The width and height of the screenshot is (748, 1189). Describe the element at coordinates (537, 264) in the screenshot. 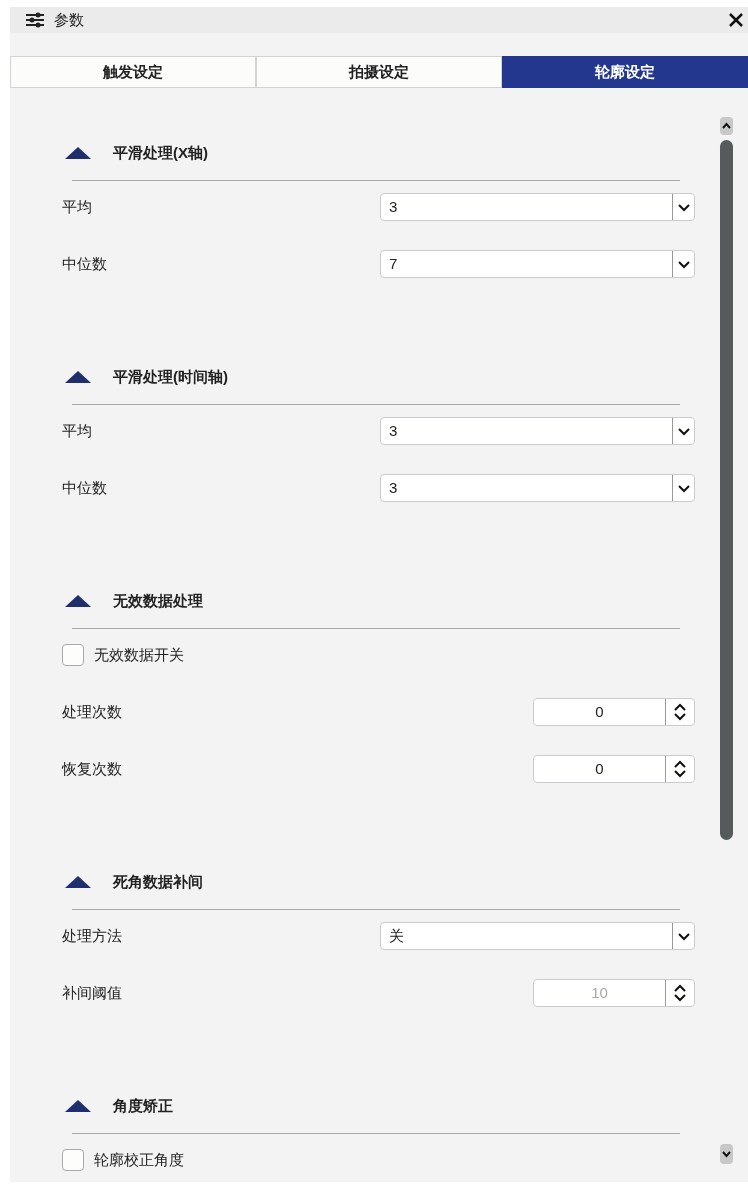

I see `dropdown: 7` at that location.